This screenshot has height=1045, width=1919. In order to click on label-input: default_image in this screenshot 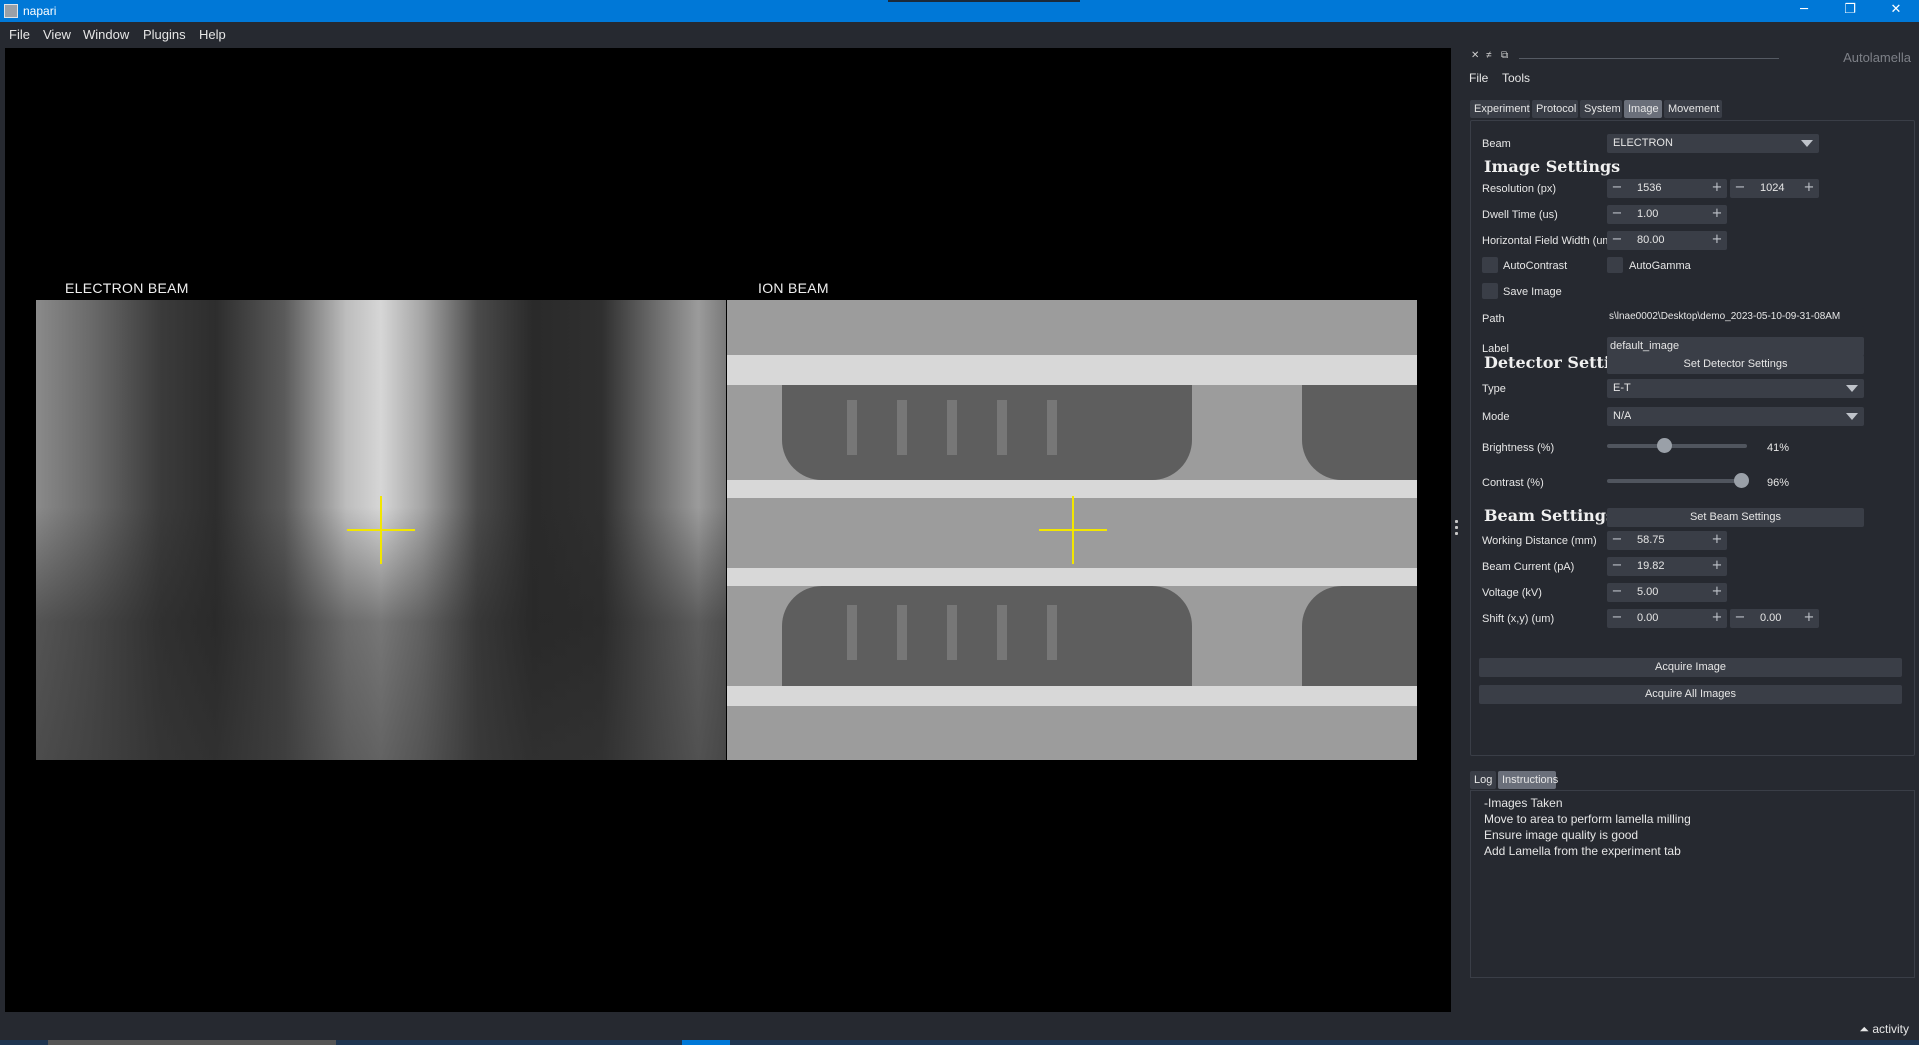, I will do `click(1735, 346)`.